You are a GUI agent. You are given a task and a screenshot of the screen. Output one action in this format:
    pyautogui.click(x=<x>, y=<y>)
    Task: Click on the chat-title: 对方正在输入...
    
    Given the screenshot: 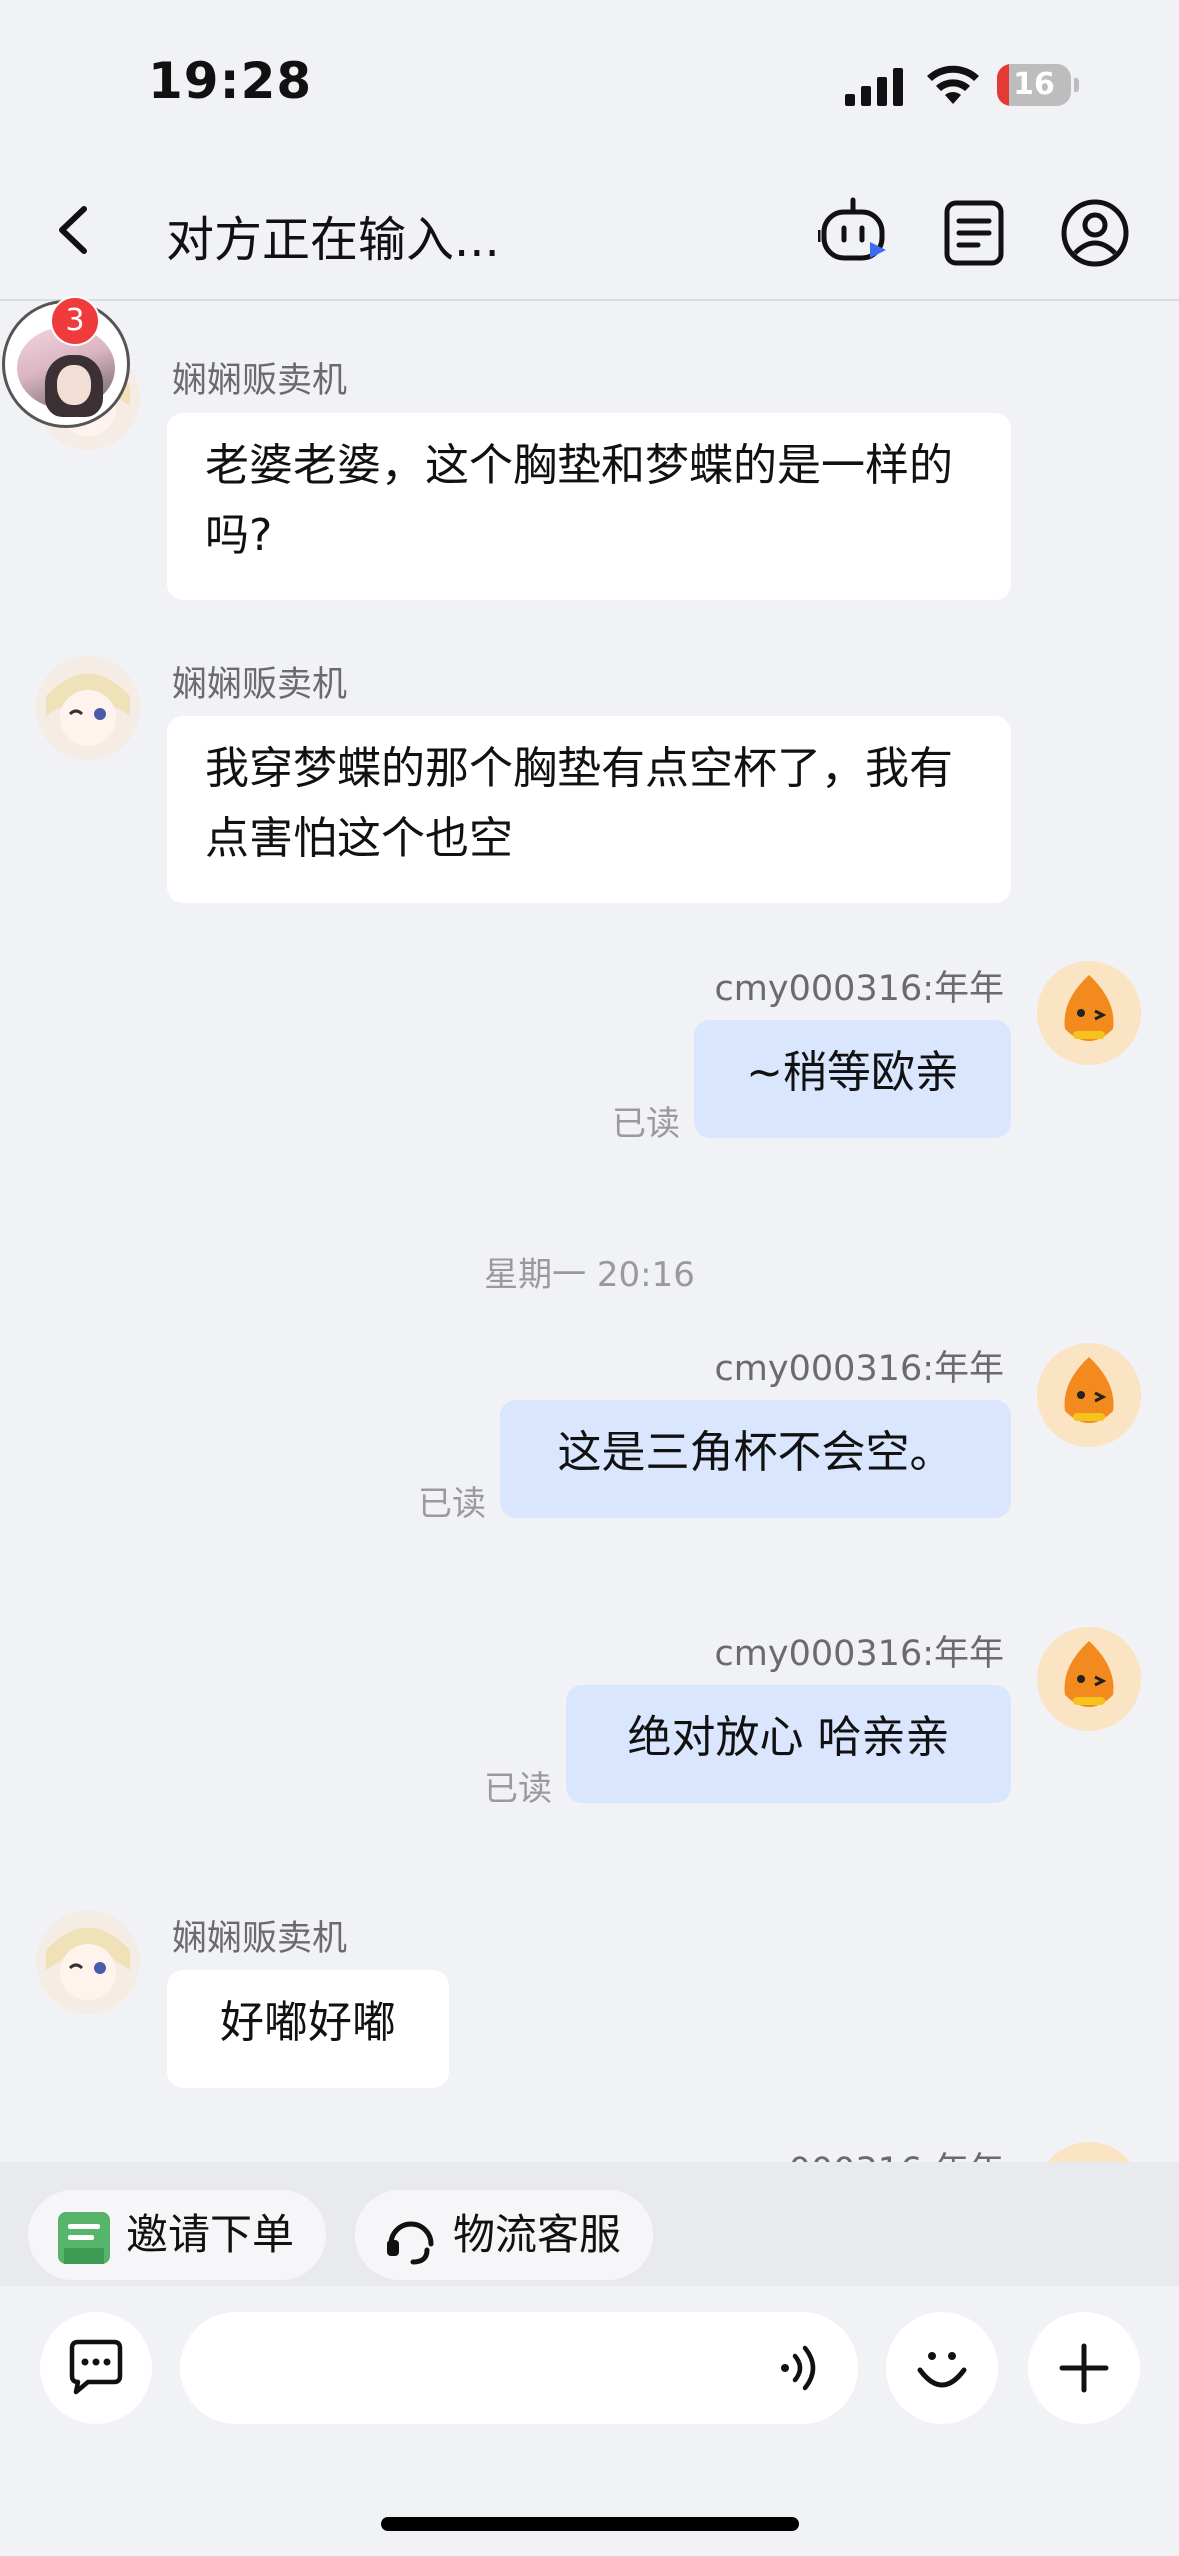 What is the action you would take?
    pyautogui.click(x=333, y=240)
    